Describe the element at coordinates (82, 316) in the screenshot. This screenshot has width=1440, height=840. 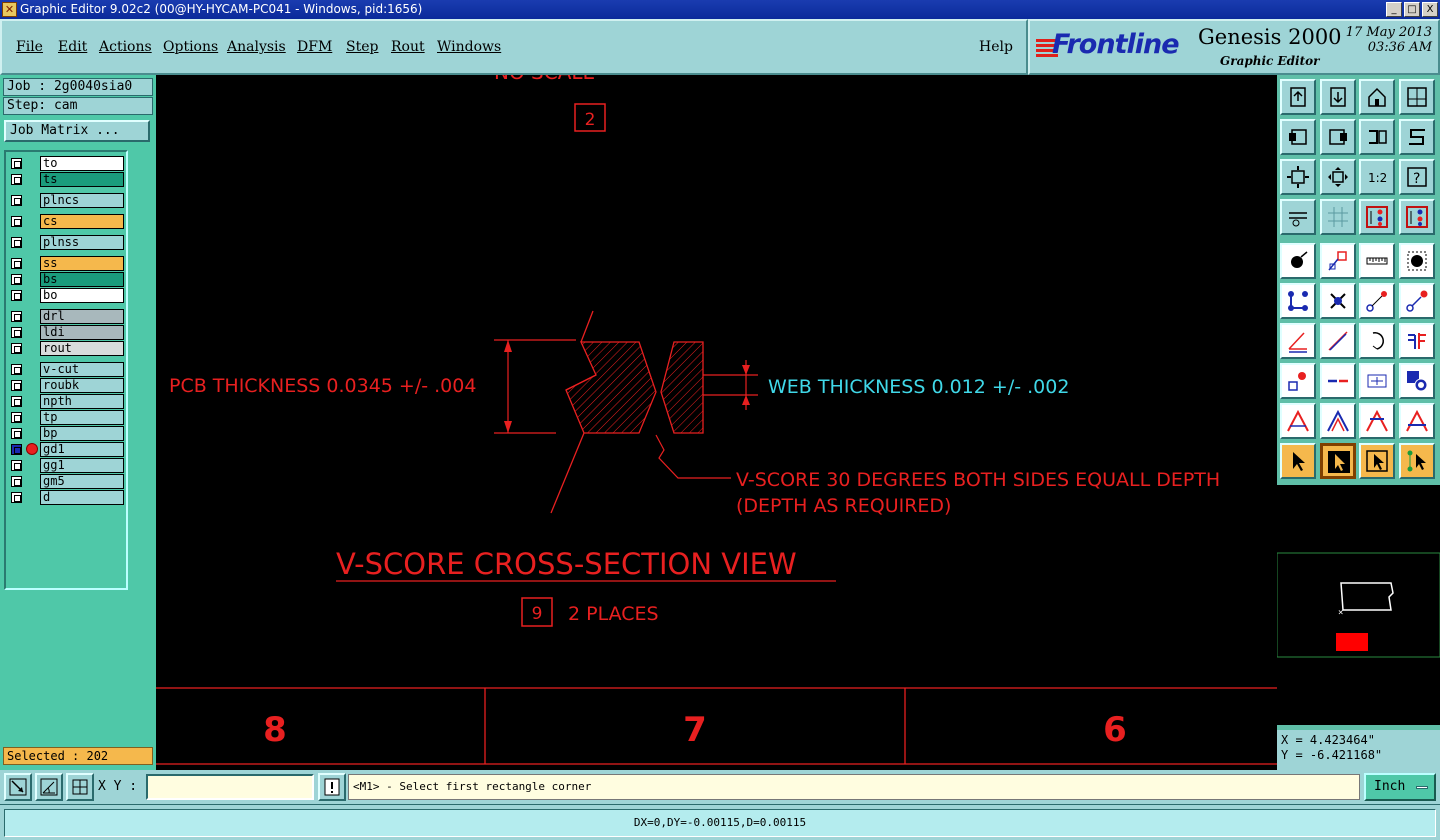
I see `layer-name: drl` at that location.